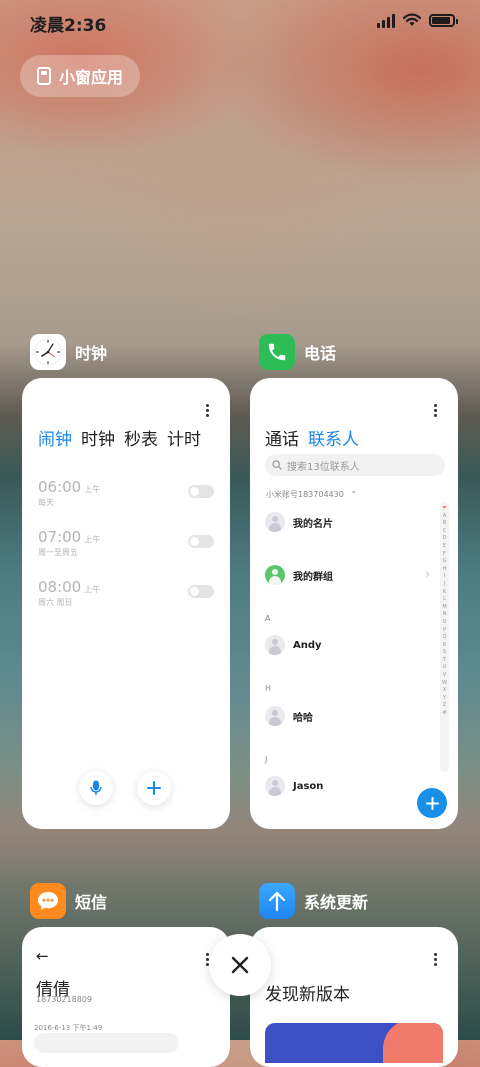  What do you see at coordinates (444, 661) in the screenshot?
I see `index-letter: T` at bounding box center [444, 661].